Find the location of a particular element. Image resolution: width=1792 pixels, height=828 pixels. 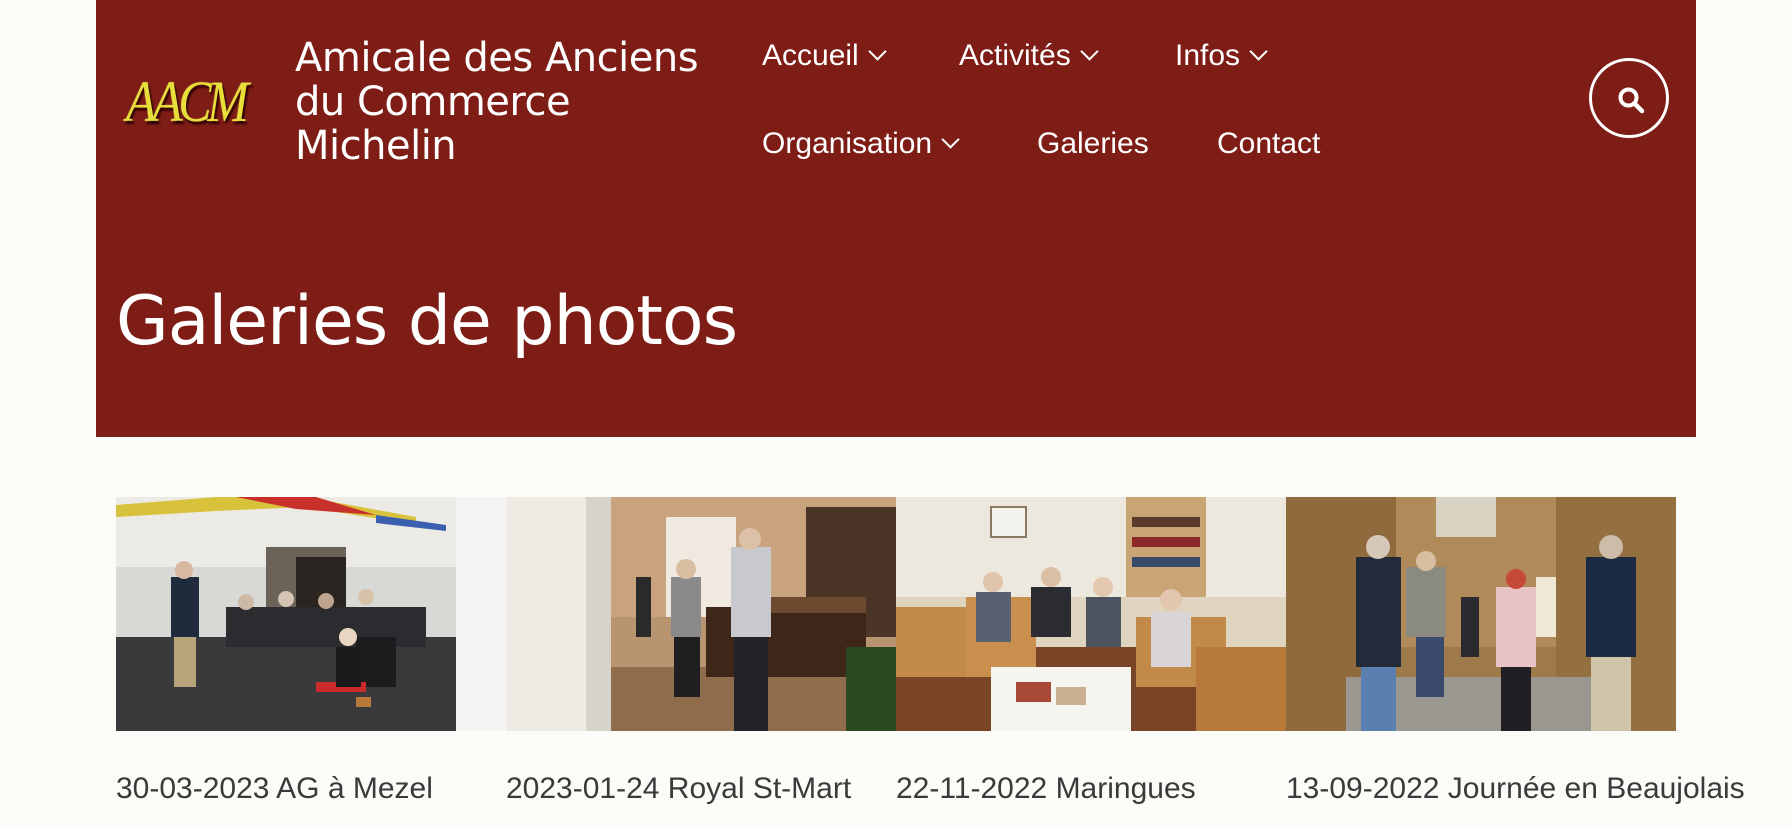

site-name: Amicale des Anciens du Commerce Michelin is located at coordinates (515, 102).